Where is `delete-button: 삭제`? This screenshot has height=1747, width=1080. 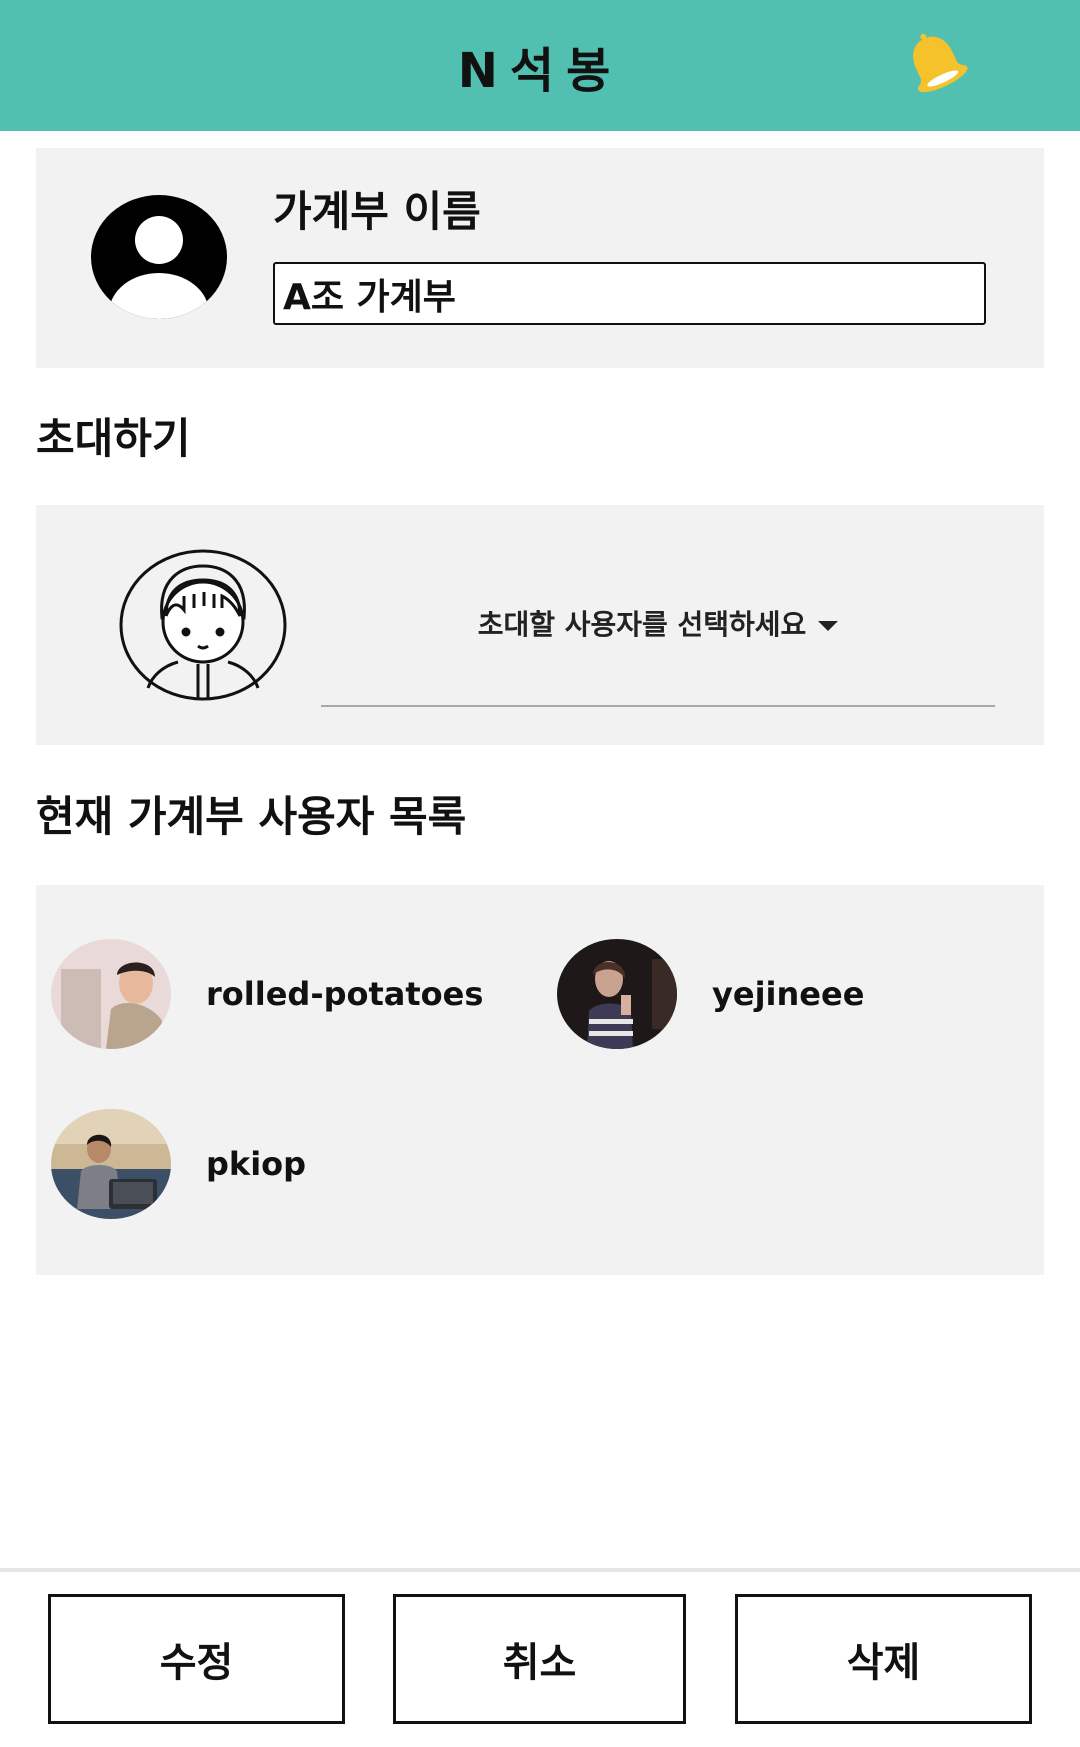 delete-button: 삭제 is located at coordinates (883, 1659).